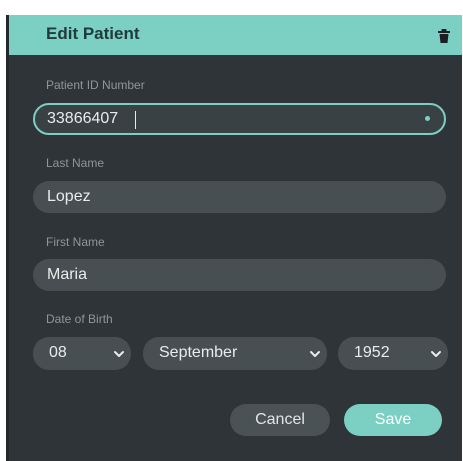  I want to click on text-cursor, so click(135, 120).